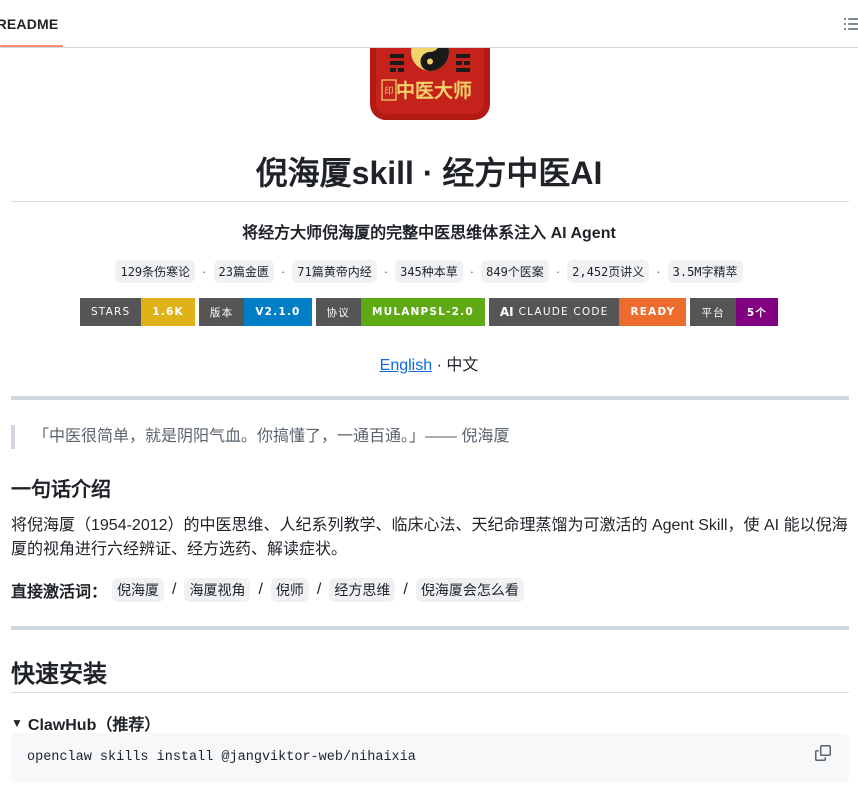  I want to click on badge-label: STARS, so click(110, 312).